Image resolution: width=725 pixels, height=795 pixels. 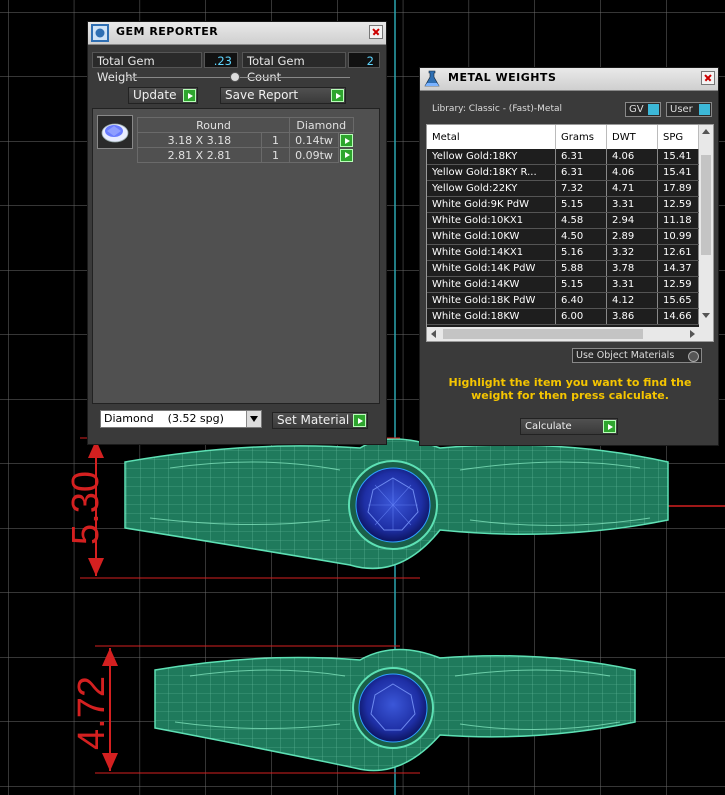 What do you see at coordinates (563, 188) in the screenshot?
I see `table-row: Yellow Gold:22KY 7.32 4.71 17.89` at bounding box center [563, 188].